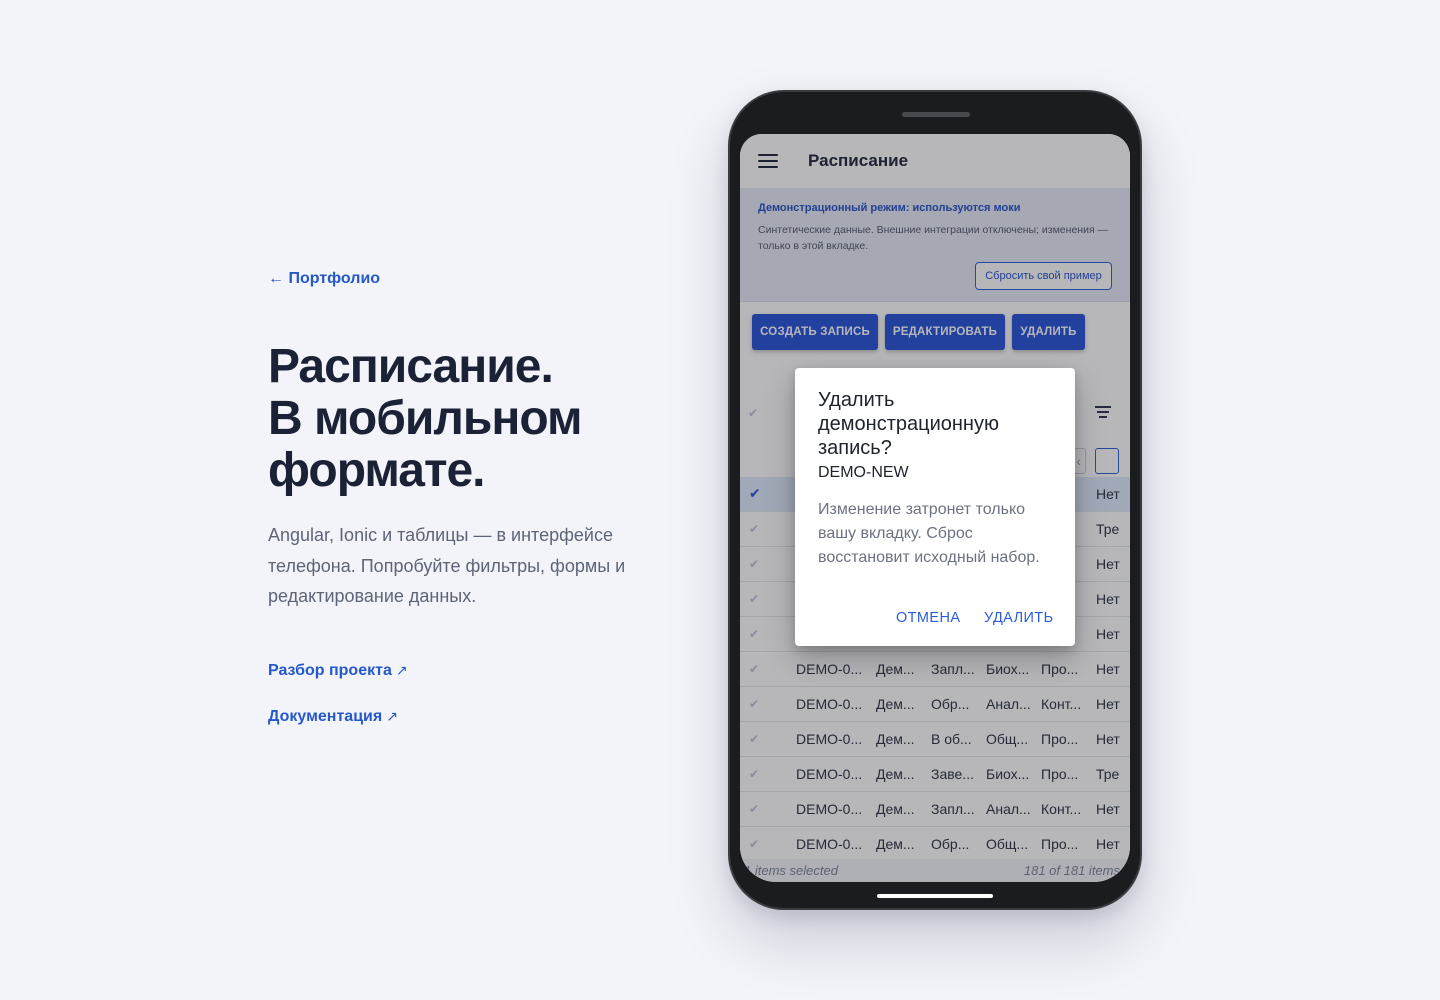 The height and width of the screenshot is (1000, 1440). What do you see at coordinates (425, 418) in the screenshot?
I see `title-line-2: В мобильном` at bounding box center [425, 418].